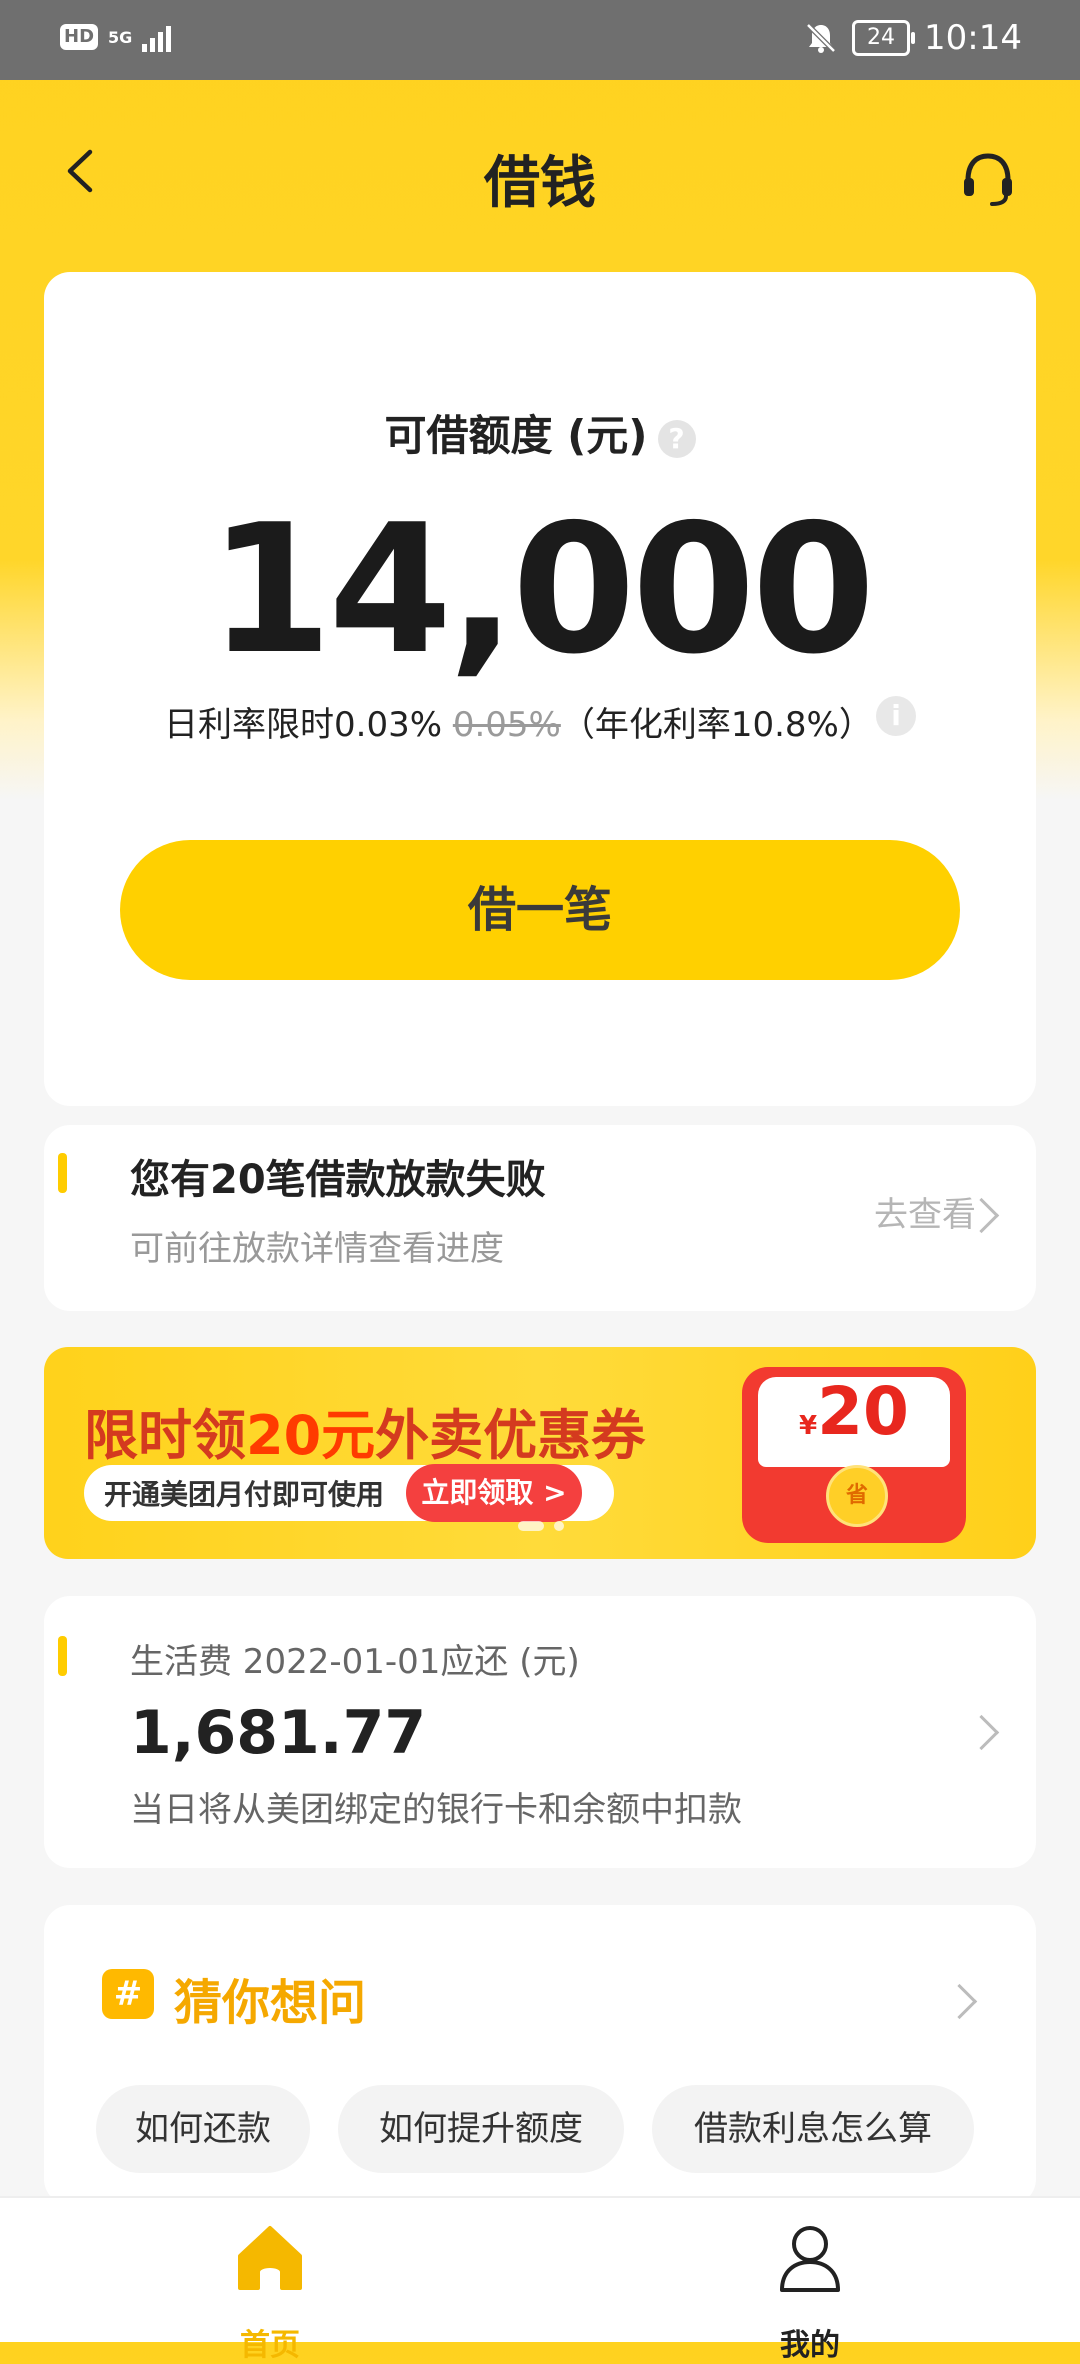  Describe the element at coordinates (925, 1211) in the screenshot. I see `view-details-link: 去查看` at that location.